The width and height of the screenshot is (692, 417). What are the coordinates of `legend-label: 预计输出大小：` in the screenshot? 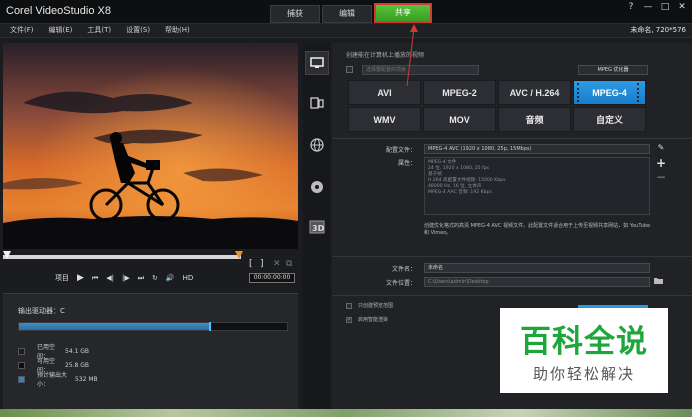 It's located at (52, 380).